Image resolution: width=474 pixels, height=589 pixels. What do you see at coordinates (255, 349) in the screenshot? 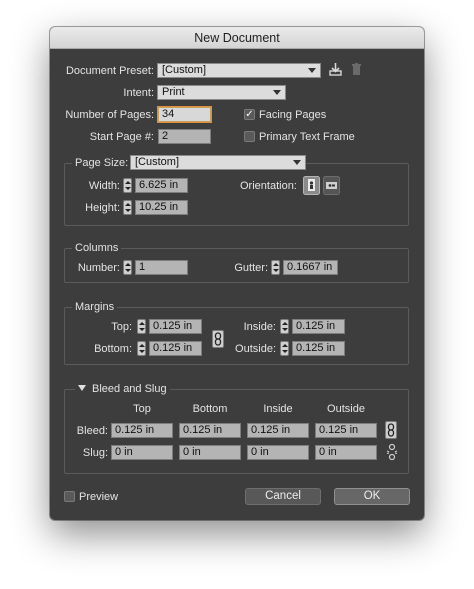
I see `margin-outside-label: Outside:` at bounding box center [255, 349].